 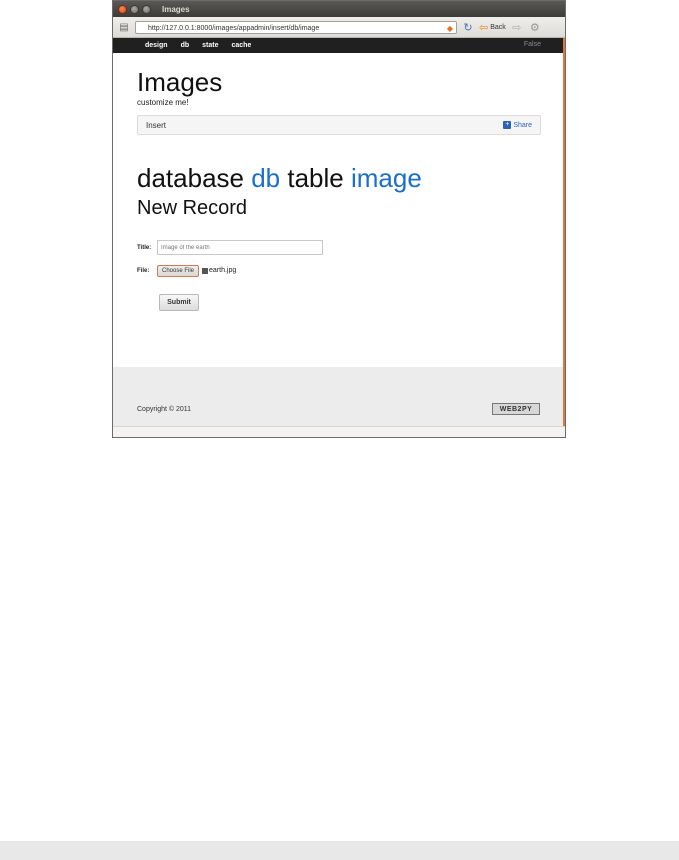 I want to click on title-input, so click(x=240, y=247).